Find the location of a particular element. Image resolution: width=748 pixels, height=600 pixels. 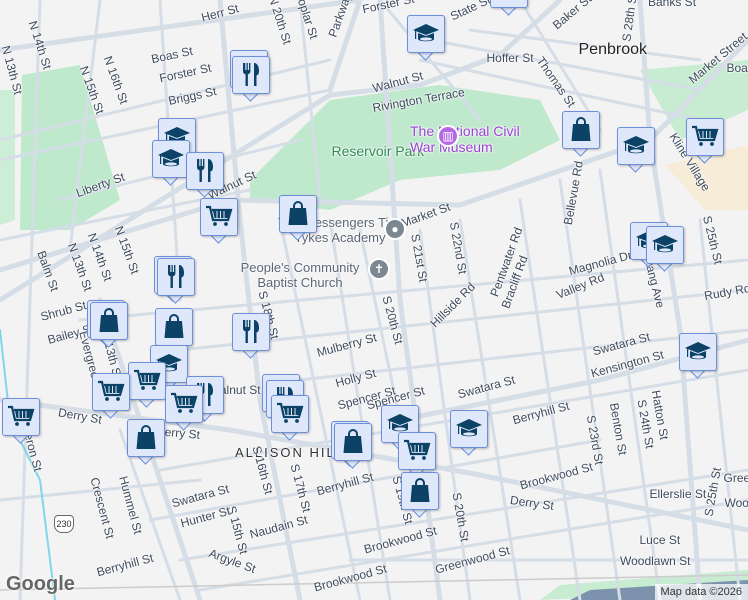

church-pin-icon: ✝ is located at coordinates (379, 269).